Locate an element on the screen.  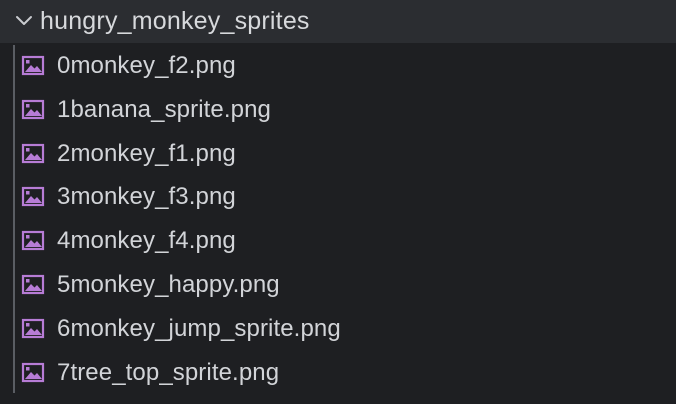
folder-name: hungry_monkey_sprites is located at coordinates (175, 21).